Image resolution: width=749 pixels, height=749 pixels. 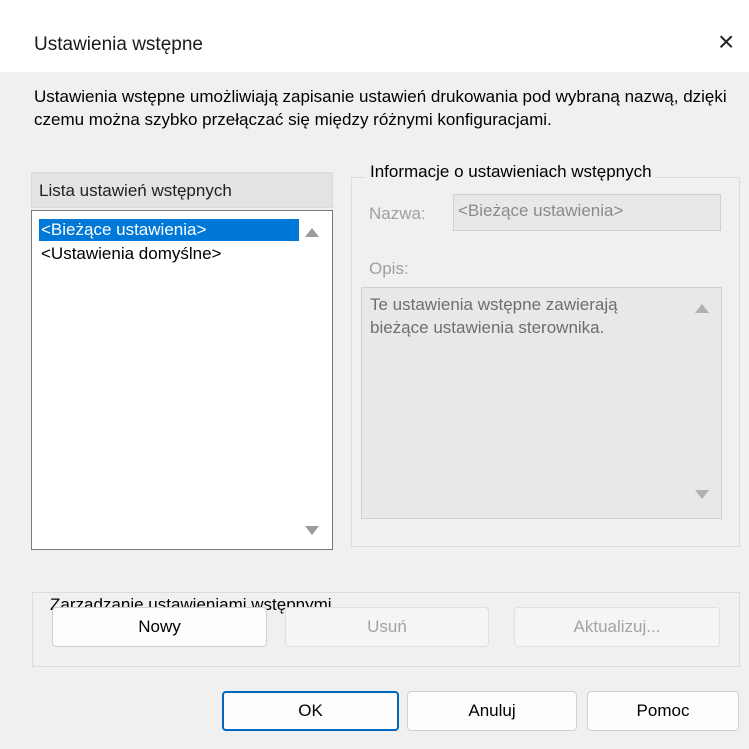 I want to click on list-item-default-settings: <Ustawienia domyślne>, so click(x=131, y=254).